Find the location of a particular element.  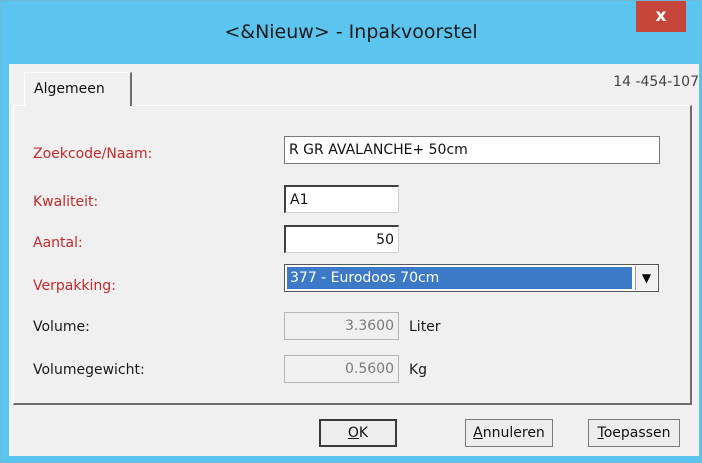

ok-button: OK is located at coordinates (358, 433).